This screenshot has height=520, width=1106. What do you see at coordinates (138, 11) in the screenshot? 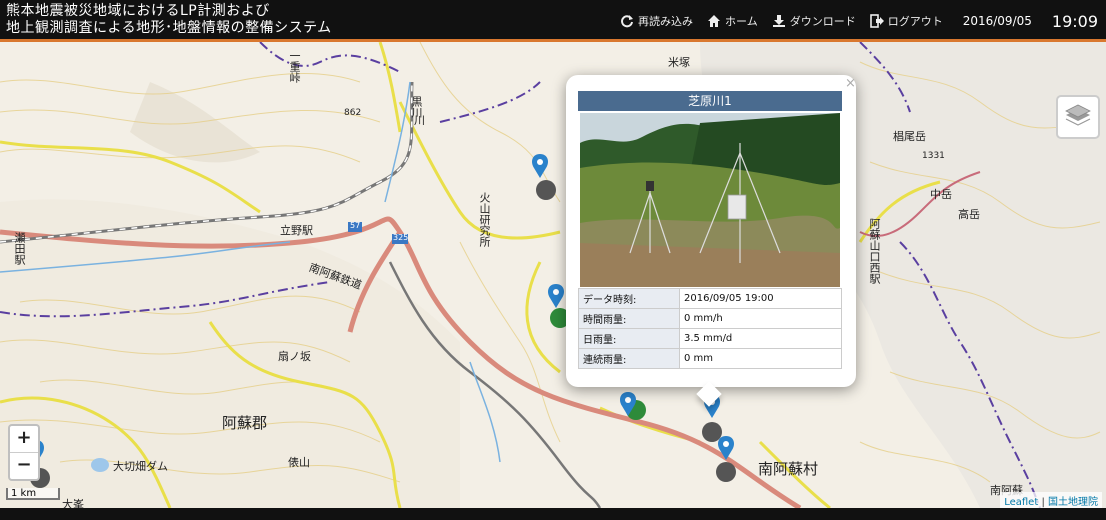
I see `app-title-line1: 熊本地震被災地域におけるLP計測および` at bounding box center [138, 11].